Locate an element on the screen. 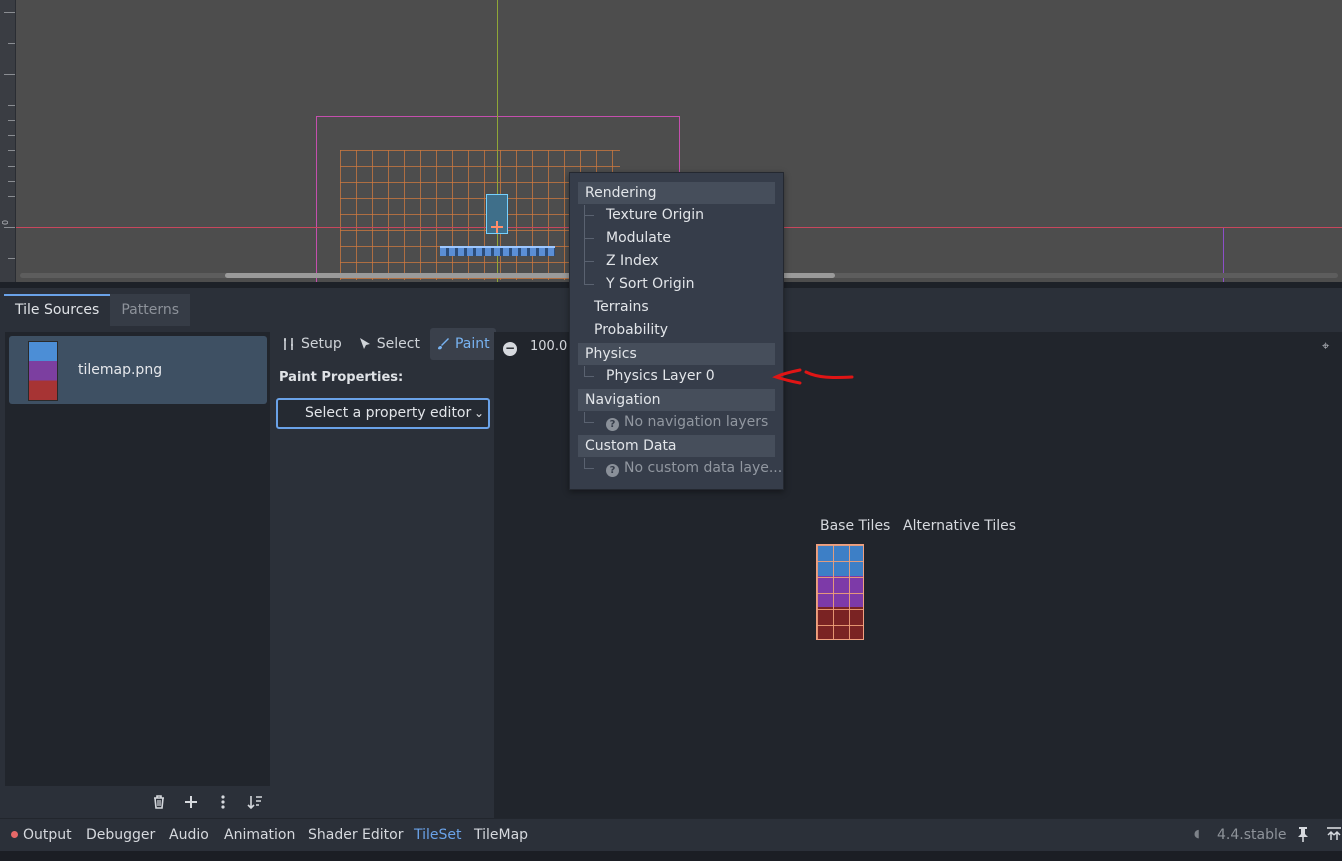 Image resolution: width=1342 pixels, height=861 pixels. source-thumbnail is located at coordinates (43, 371).